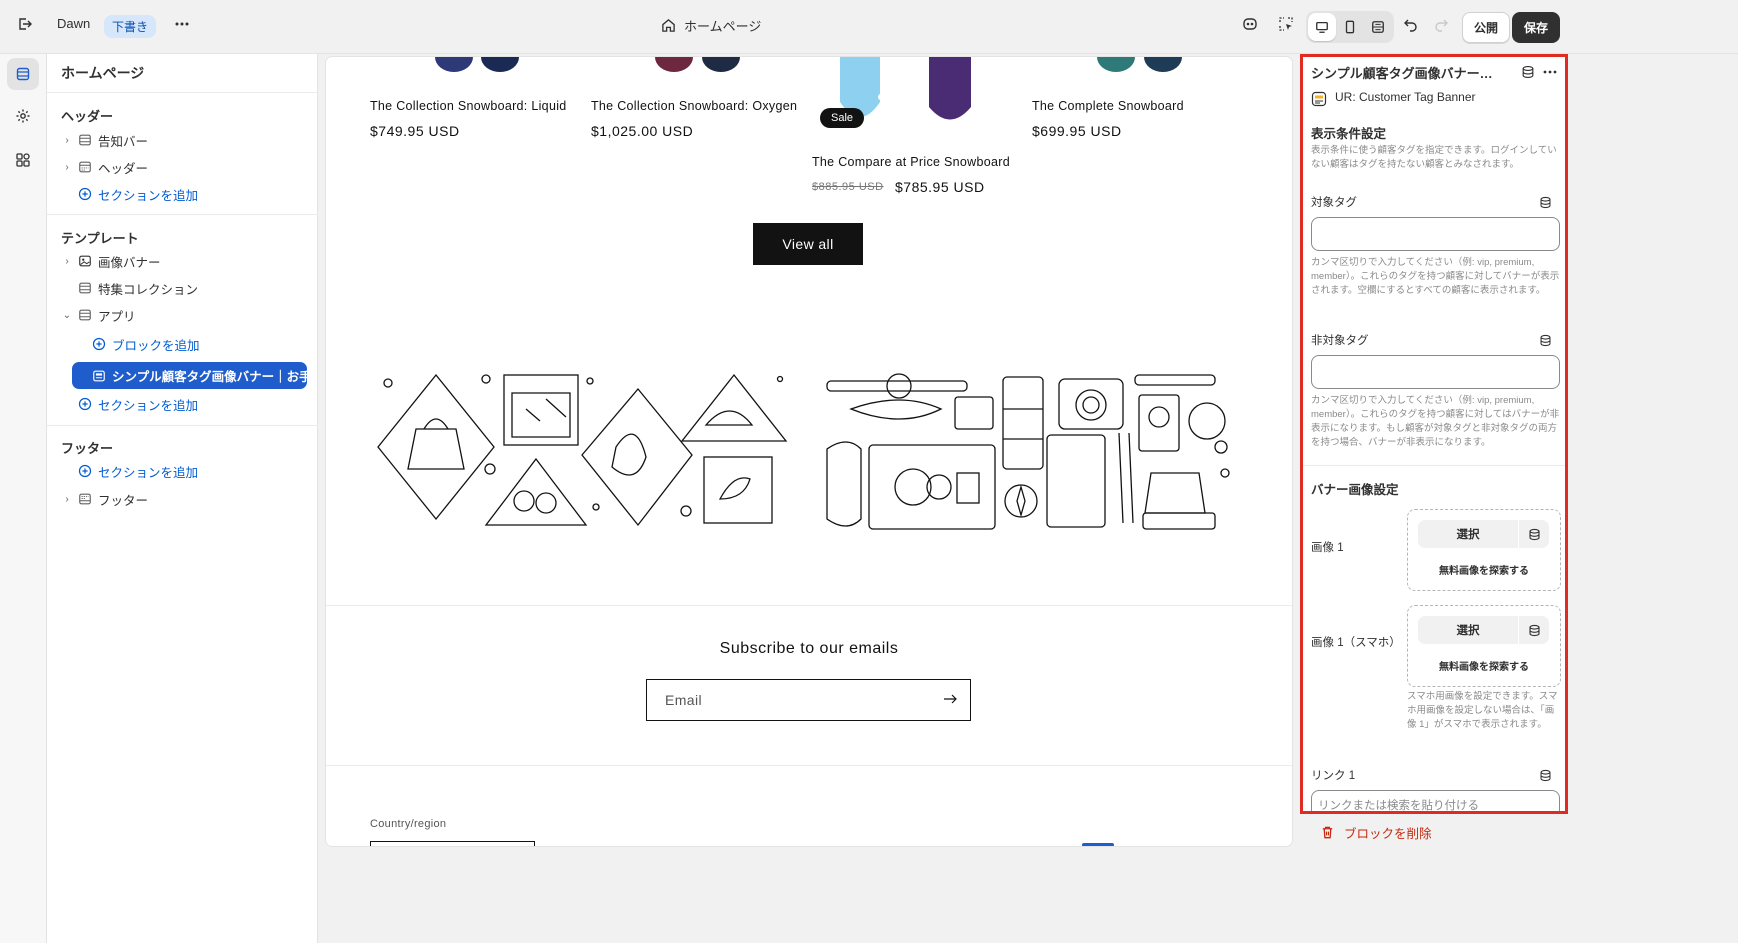  I want to click on app-icon, so click(1319, 99).